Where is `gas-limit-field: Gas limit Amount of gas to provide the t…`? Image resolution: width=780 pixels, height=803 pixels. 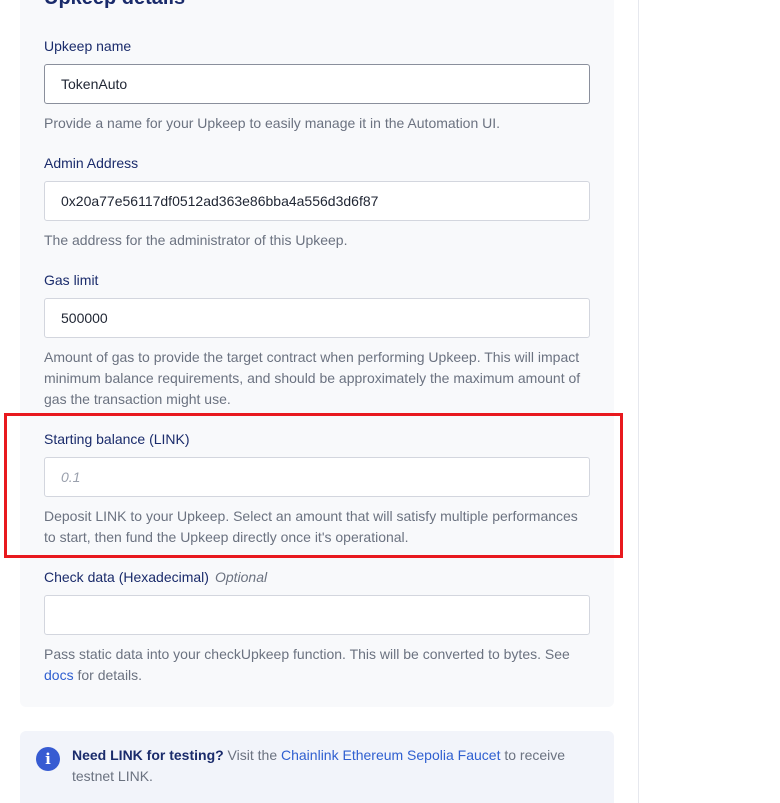 gas-limit-field: Gas limit Amount of gas to provide the t… is located at coordinates (317, 340).